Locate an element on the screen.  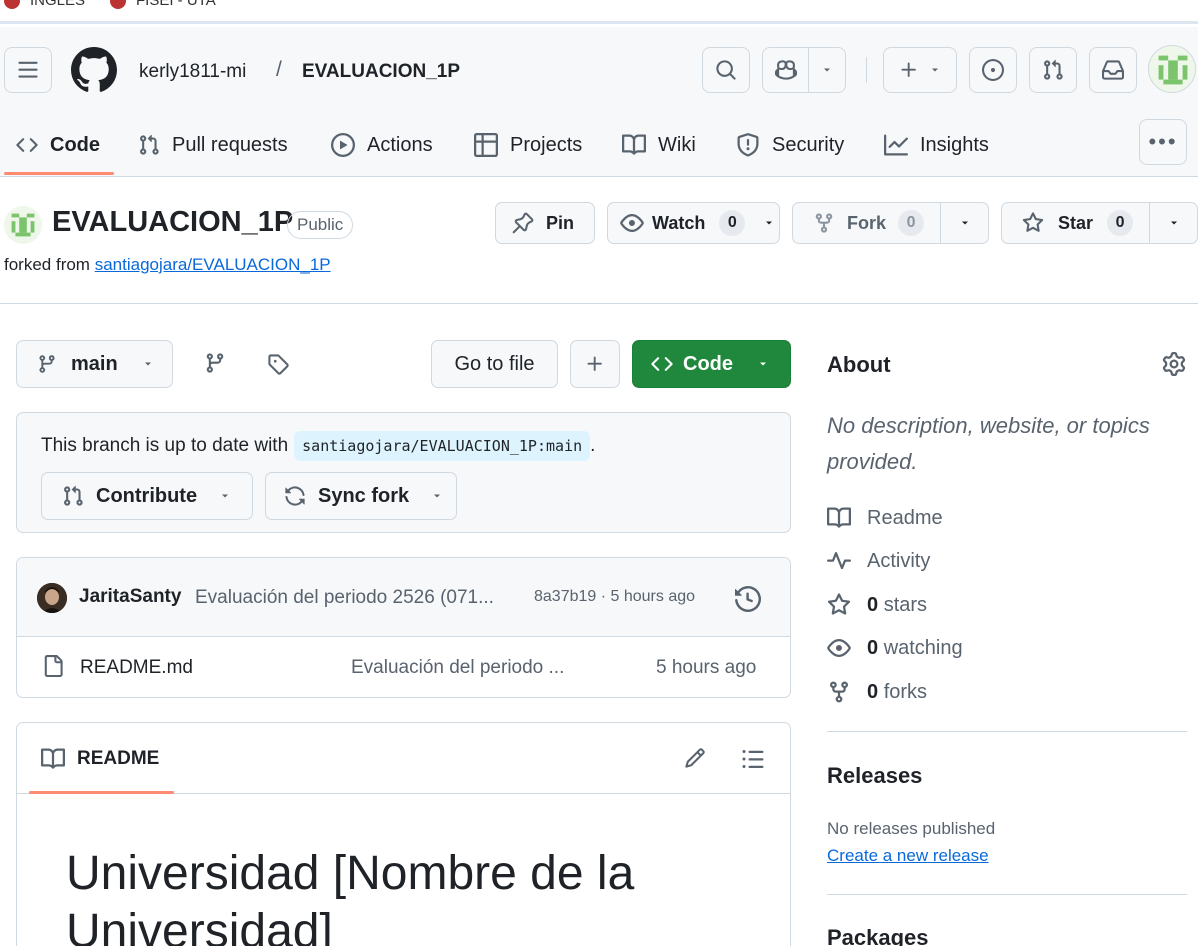
readme-tab: README is located at coordinates (100, 759).